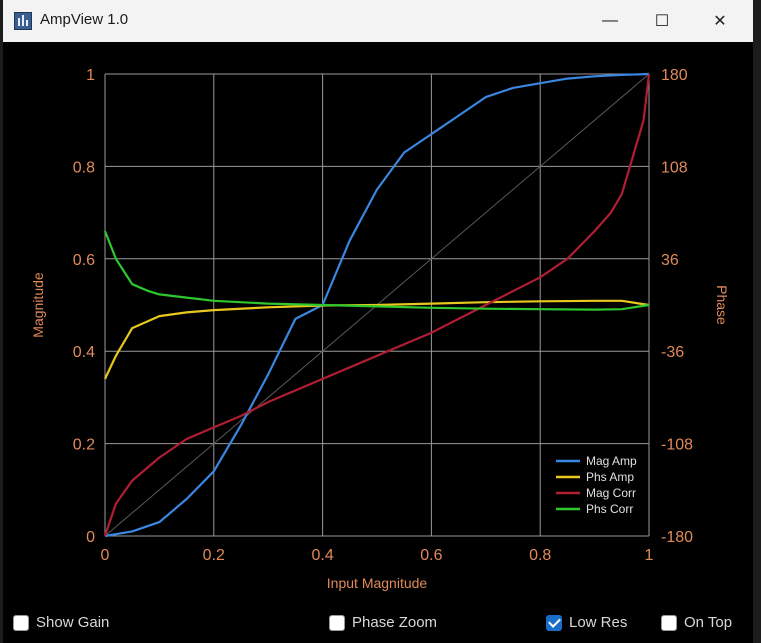  What do you see at coordinates (670, 260) in the screenshot?
I see `y2-tick-label: 36` at bounding box center [670, 260].